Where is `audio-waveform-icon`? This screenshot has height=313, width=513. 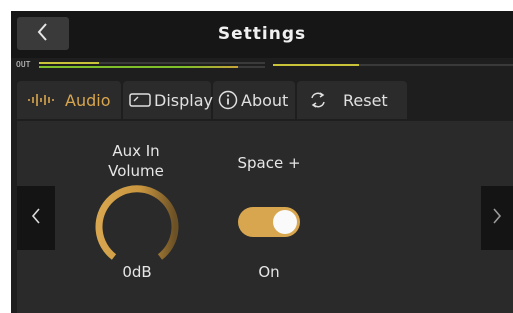
audio-waveform-icon is located at coordinates (43, 100).